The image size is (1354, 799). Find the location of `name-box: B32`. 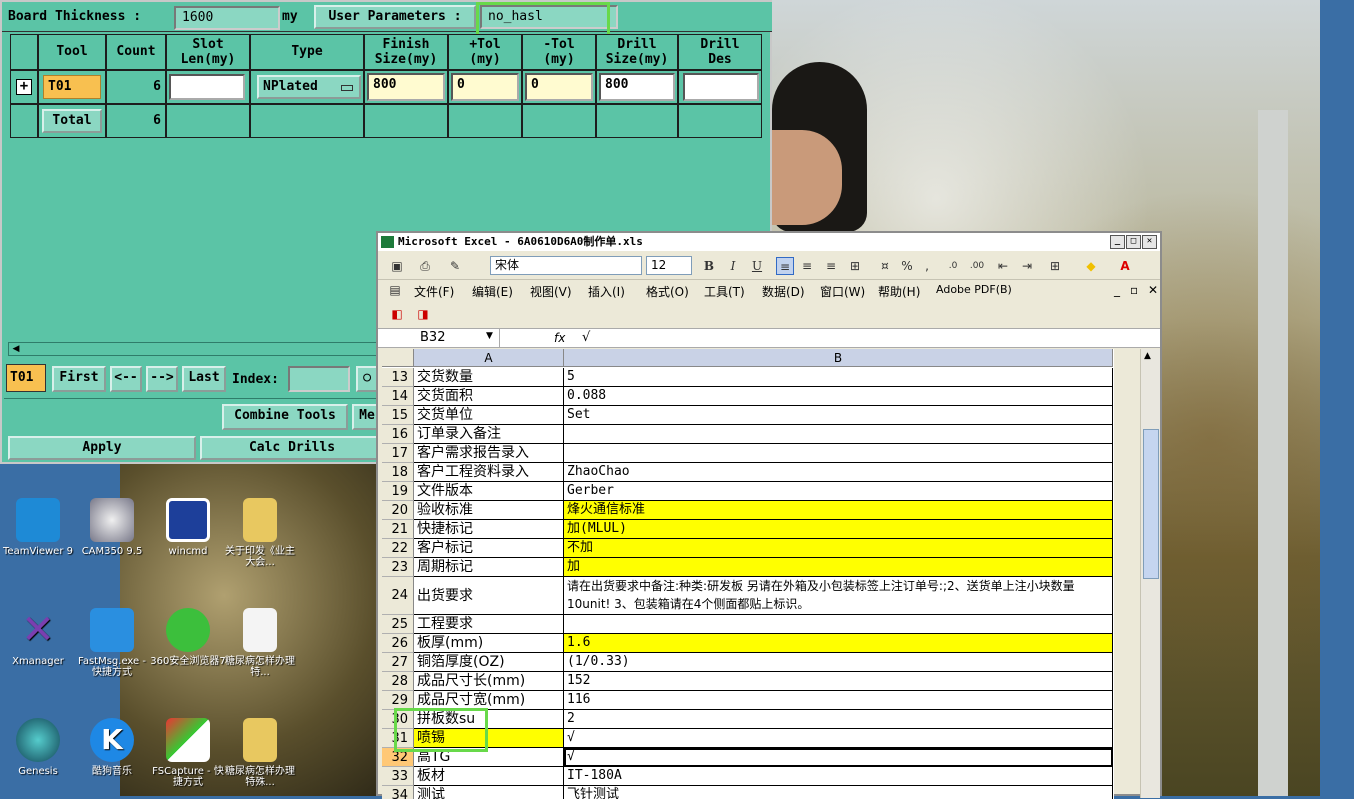

name-box: B32 is located at coordinates (441, 338).